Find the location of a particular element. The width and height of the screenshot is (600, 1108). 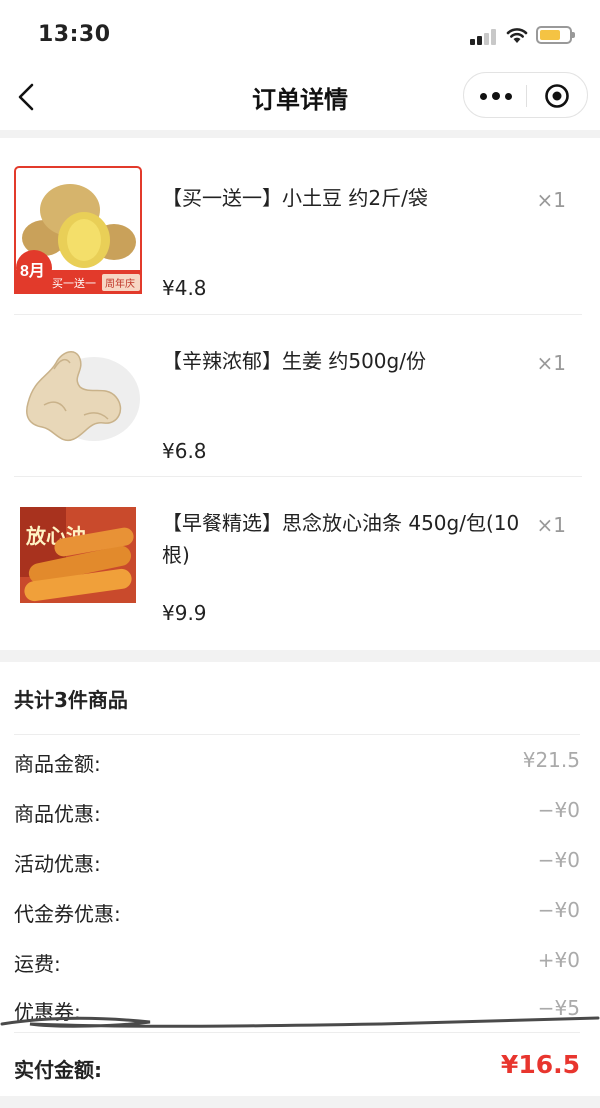

badge-month: 8月 is located at coordinates (32, 271).